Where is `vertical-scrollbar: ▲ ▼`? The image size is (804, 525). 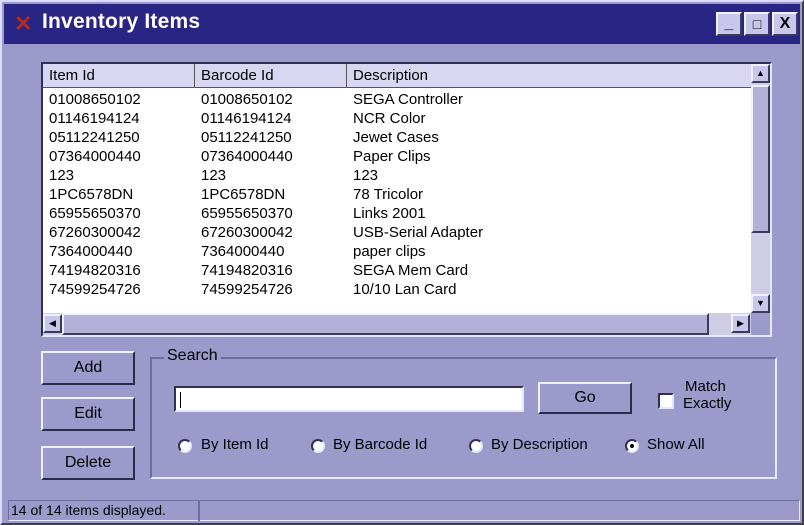
vertical-scrollbar: ▲ ▼ is located at coordinates (760, 188).